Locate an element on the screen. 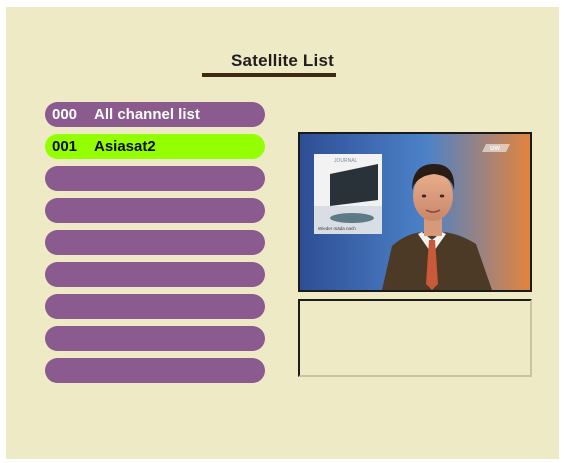 The image size is (565, 463). inset-heading: JOURNAL is located at coordinates (346, 161).